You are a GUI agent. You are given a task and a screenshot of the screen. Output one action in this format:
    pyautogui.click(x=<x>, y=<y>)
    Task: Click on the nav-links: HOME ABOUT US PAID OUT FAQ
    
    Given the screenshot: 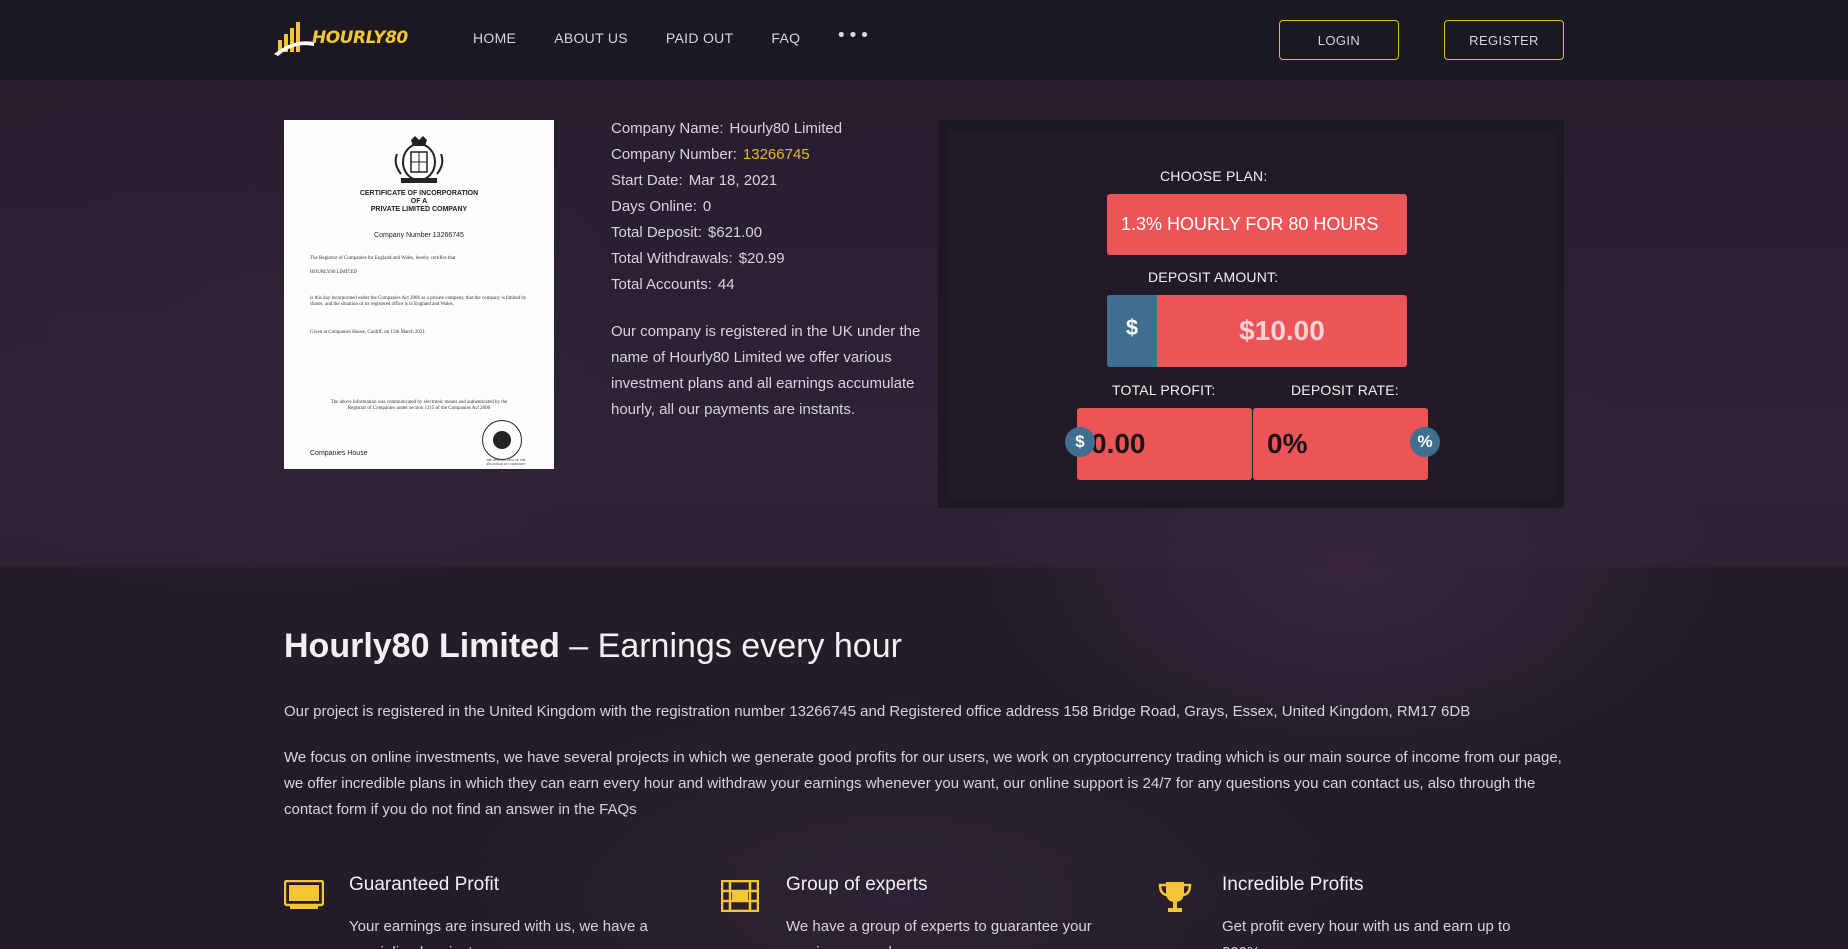 What is the action you would take?
    pyautogui.click(x=655, y=38)
    